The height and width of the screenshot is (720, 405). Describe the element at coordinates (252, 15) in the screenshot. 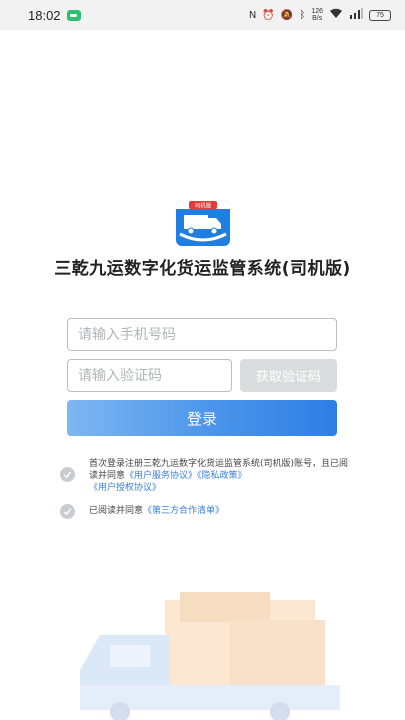

I see `nfc-icon: N` at that location.